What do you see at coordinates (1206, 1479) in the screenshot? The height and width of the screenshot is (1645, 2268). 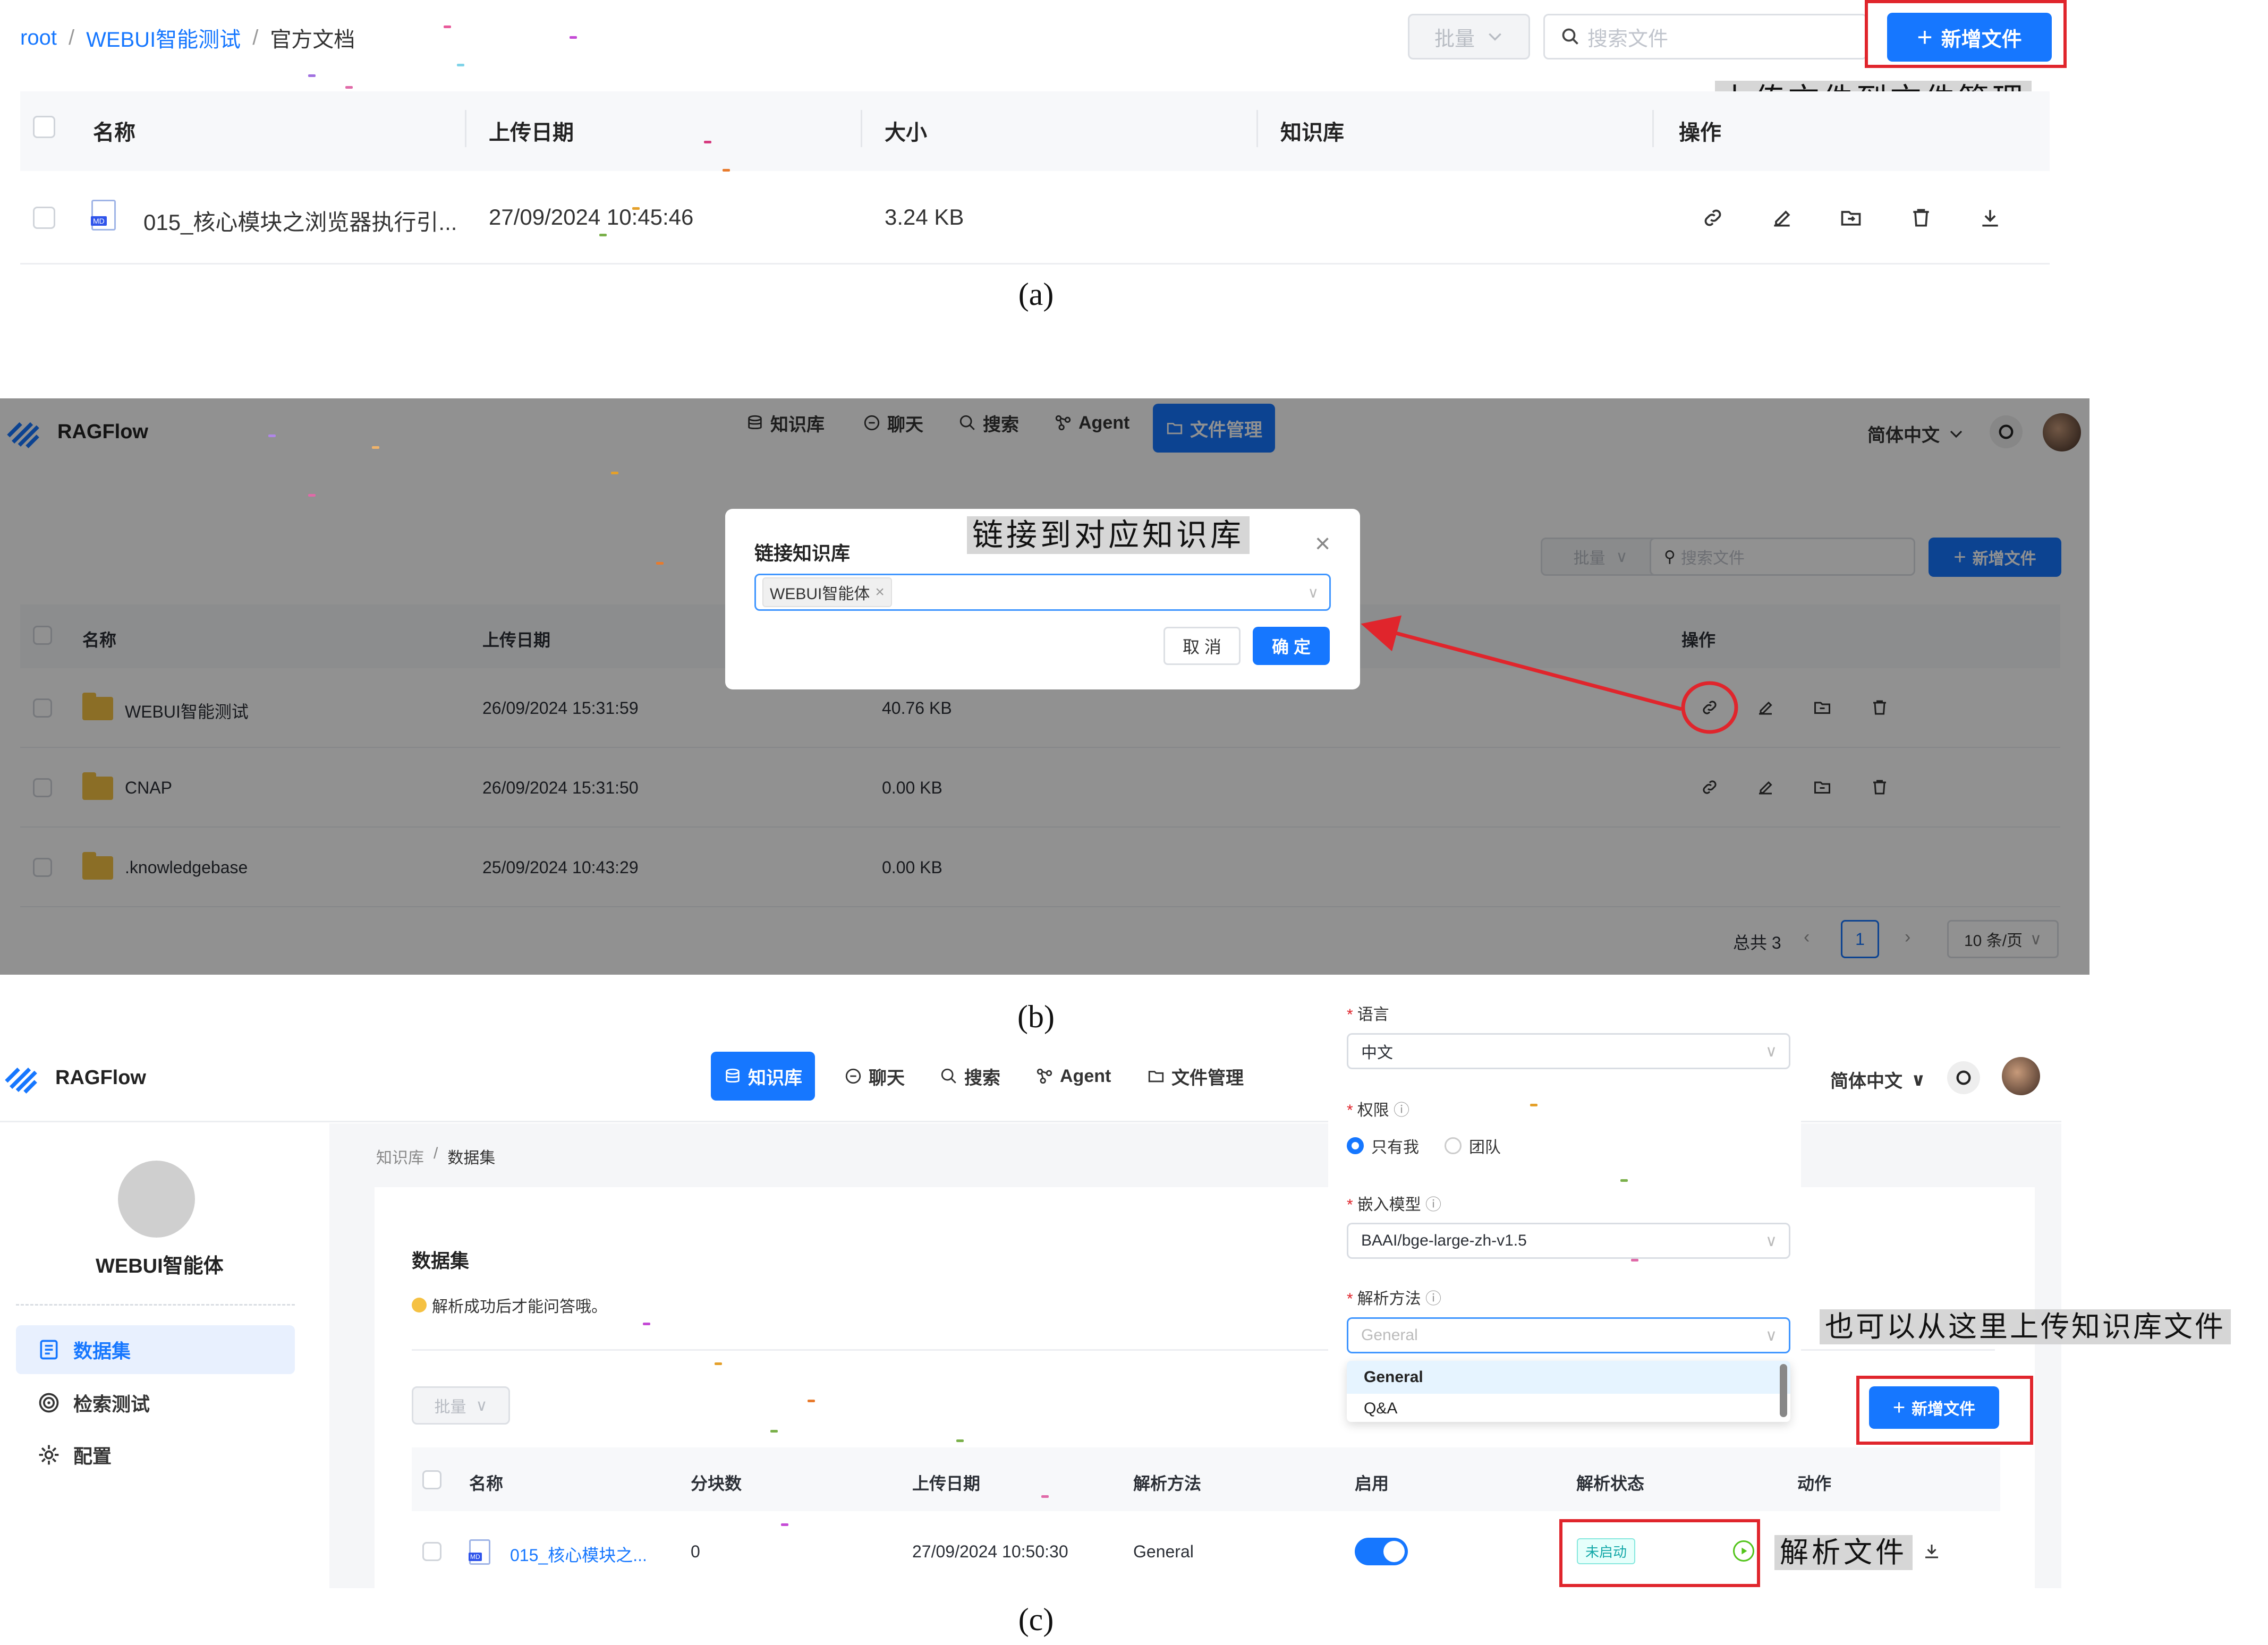 I see `table-header` at bounding box center [1206, 1479].